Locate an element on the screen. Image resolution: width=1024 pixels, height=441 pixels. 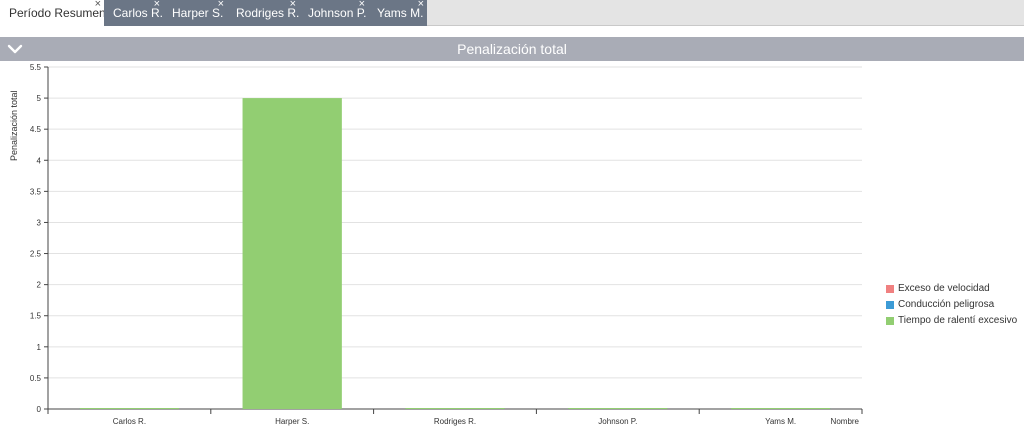
y-tick-label: 3.5 is located at coordinates (36, 191).